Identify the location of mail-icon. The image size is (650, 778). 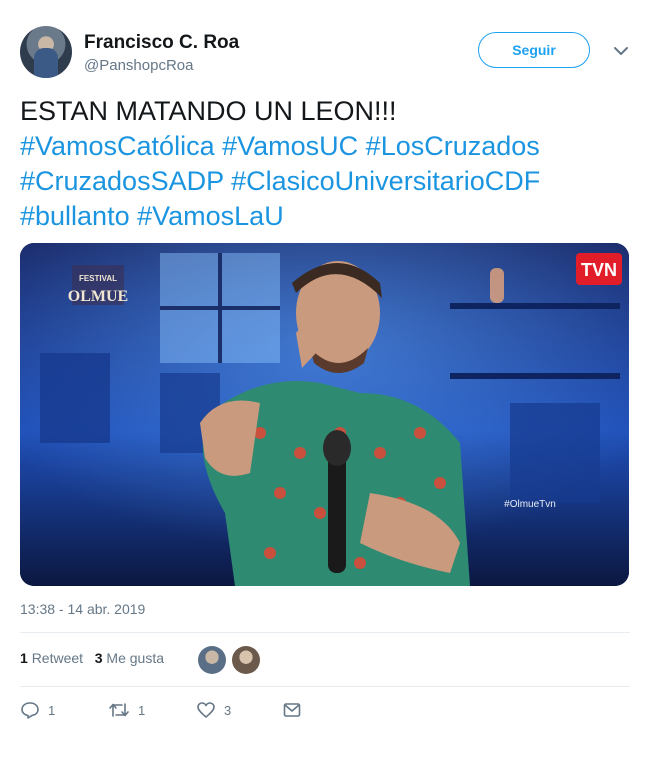
(292, 710).